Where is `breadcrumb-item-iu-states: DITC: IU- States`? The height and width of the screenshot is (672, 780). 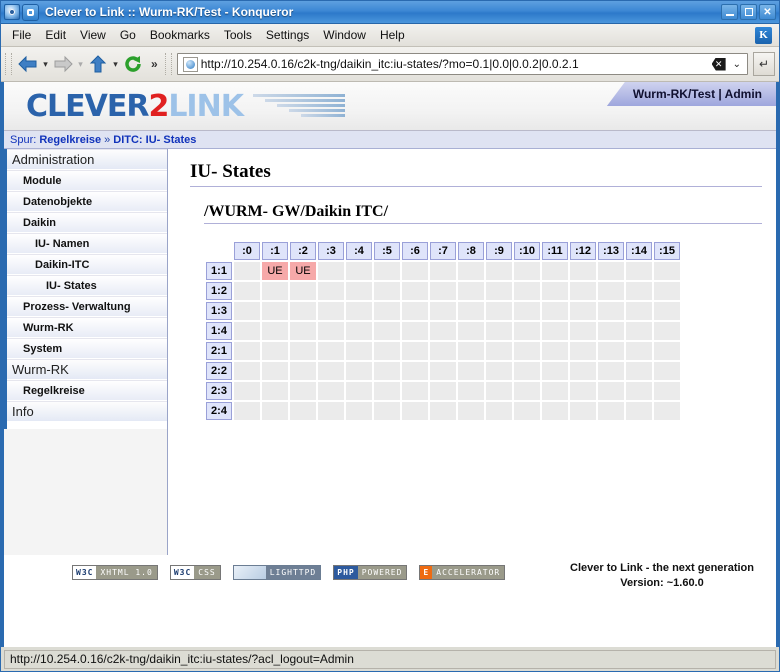 breadcrumb-item-iu-states: DITC: IU- States is located at coordinates (154, 140).